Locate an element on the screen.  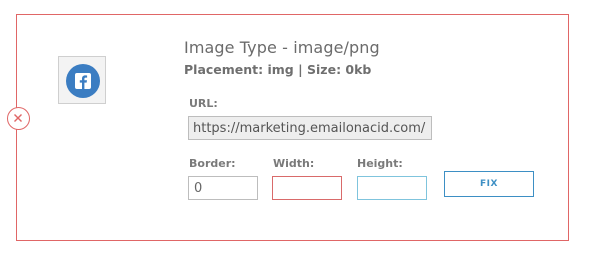
image-type-title: Image Type - image/png is located at coordinates (282, 47).